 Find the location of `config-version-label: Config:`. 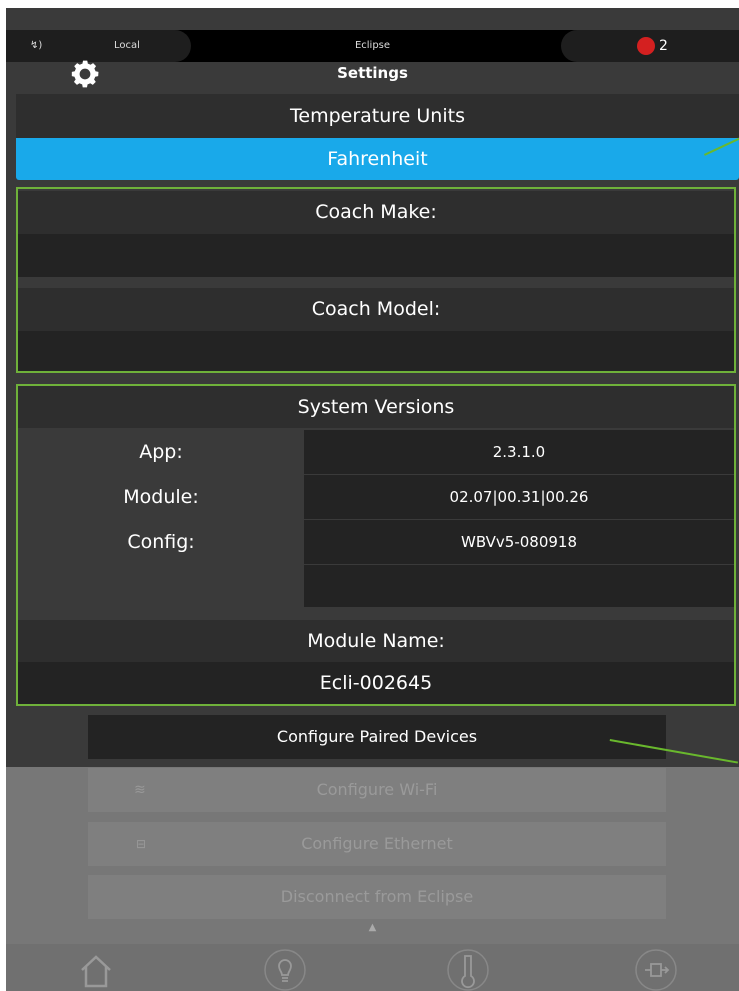

config-version-label: Config: is located at coordinates (161, 542).